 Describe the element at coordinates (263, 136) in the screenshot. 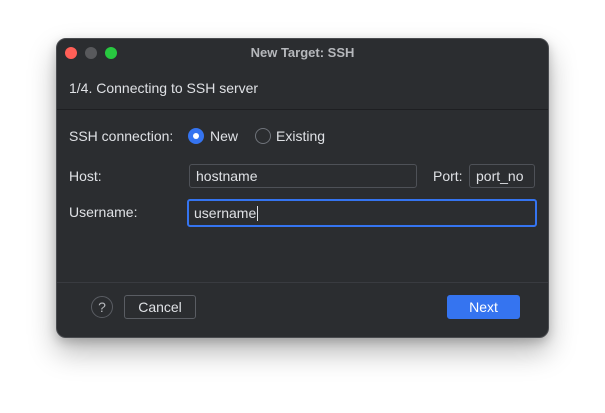

I see `radio-existing` at that location.